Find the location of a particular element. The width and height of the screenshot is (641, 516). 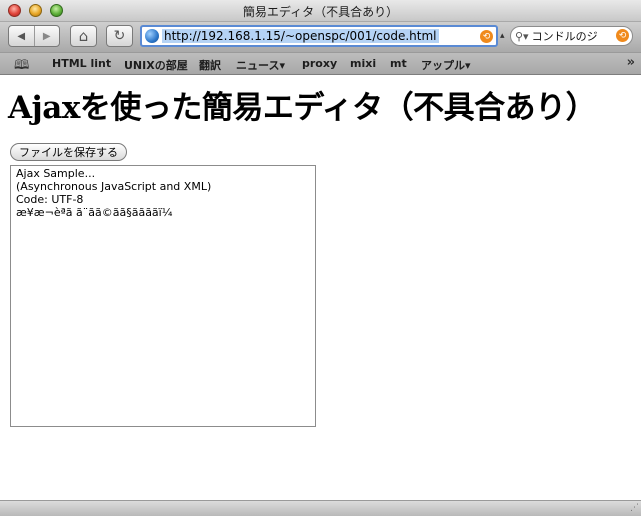

status-bar: ⋰ is located at coordinates (320, 508).